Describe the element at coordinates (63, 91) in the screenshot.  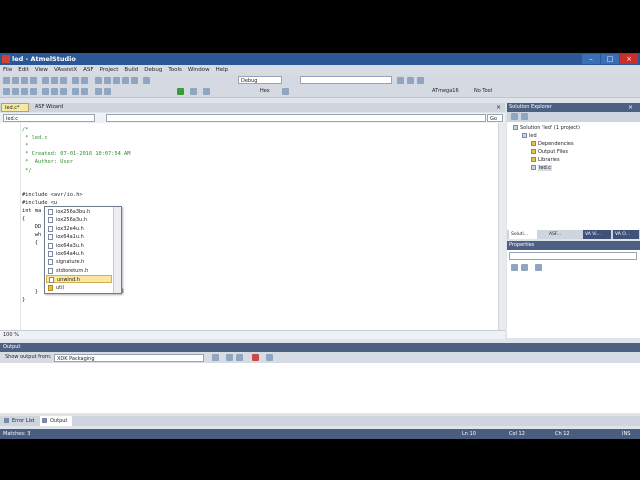
I see `watch-icon` at that location.